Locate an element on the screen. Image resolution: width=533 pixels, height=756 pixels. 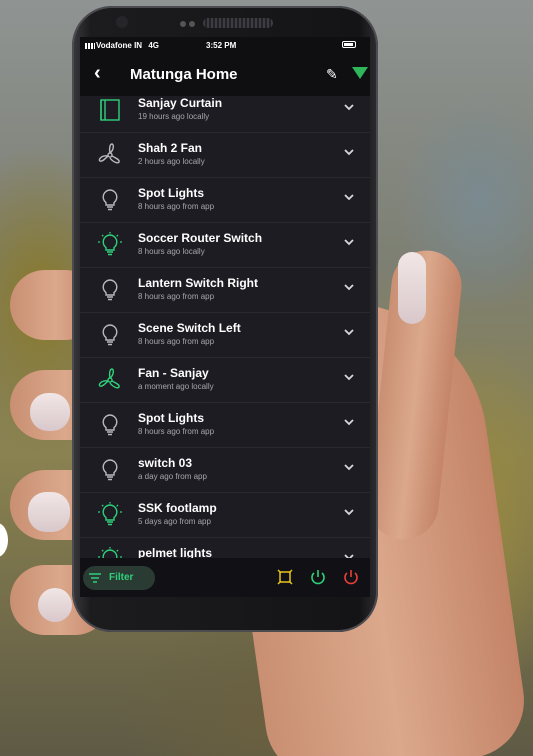
scene-icon is located at coordinates (285, 577).